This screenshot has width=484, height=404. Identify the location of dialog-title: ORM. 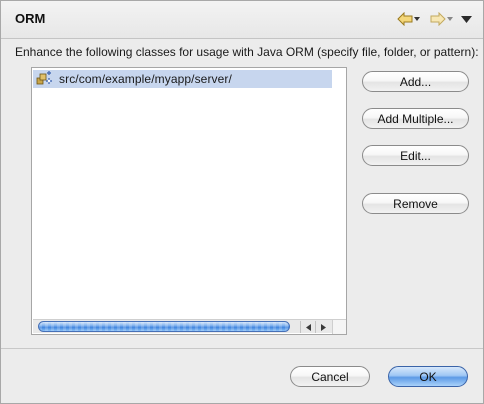
(30, 18).